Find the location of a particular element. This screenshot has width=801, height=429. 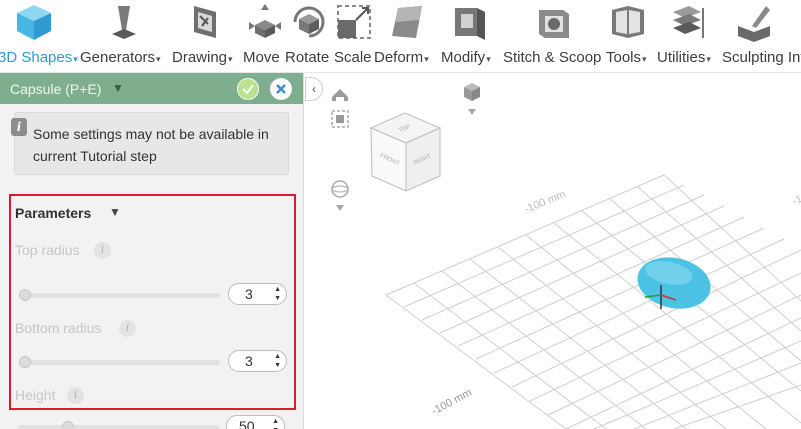

toolbar-generators-label: Generators▾ is located at coordinates (120, 57).